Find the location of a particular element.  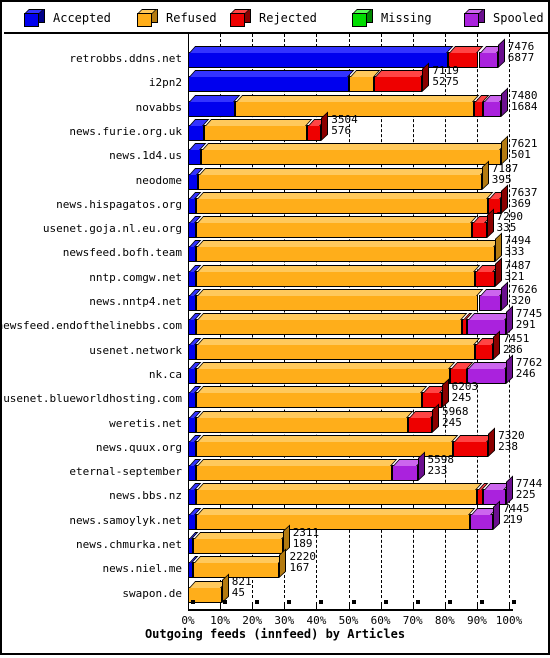

y-axis-label: news.bbs.nz is located at coordinates (145, 496).